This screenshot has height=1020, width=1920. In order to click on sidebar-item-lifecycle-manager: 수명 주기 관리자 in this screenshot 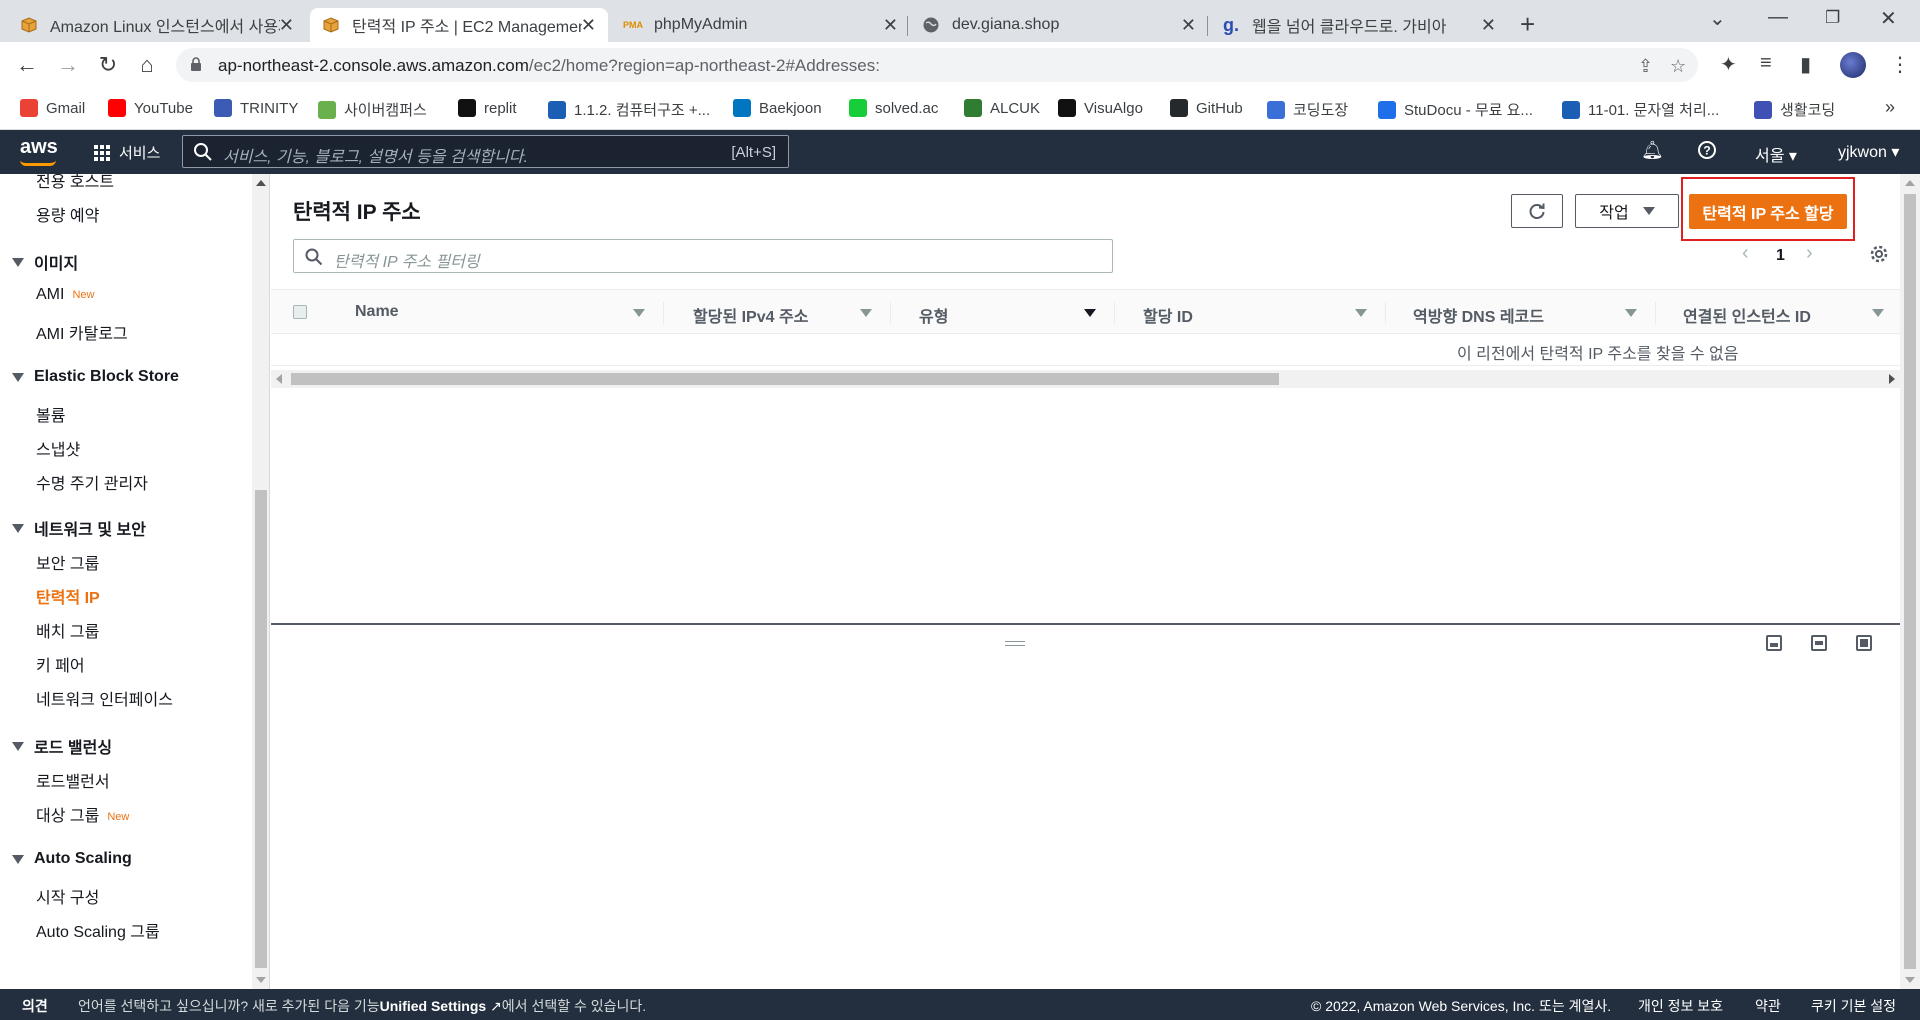, I will do `click(92, 482)`.